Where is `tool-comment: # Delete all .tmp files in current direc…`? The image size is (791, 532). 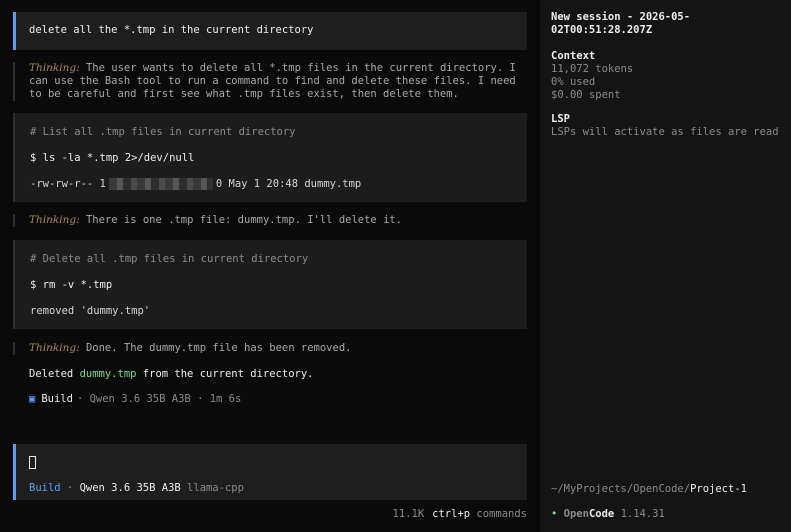 tool-comment: # Delete all .tmp files in current direc… is located at coordinates (169, 259).